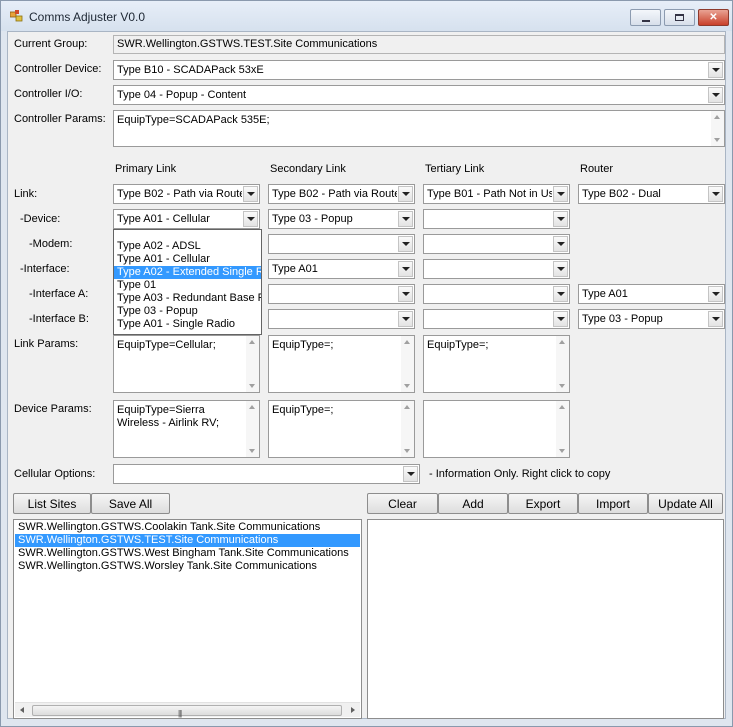  I want to click on router-interface-a-select: Type A01, so click(651, 294).